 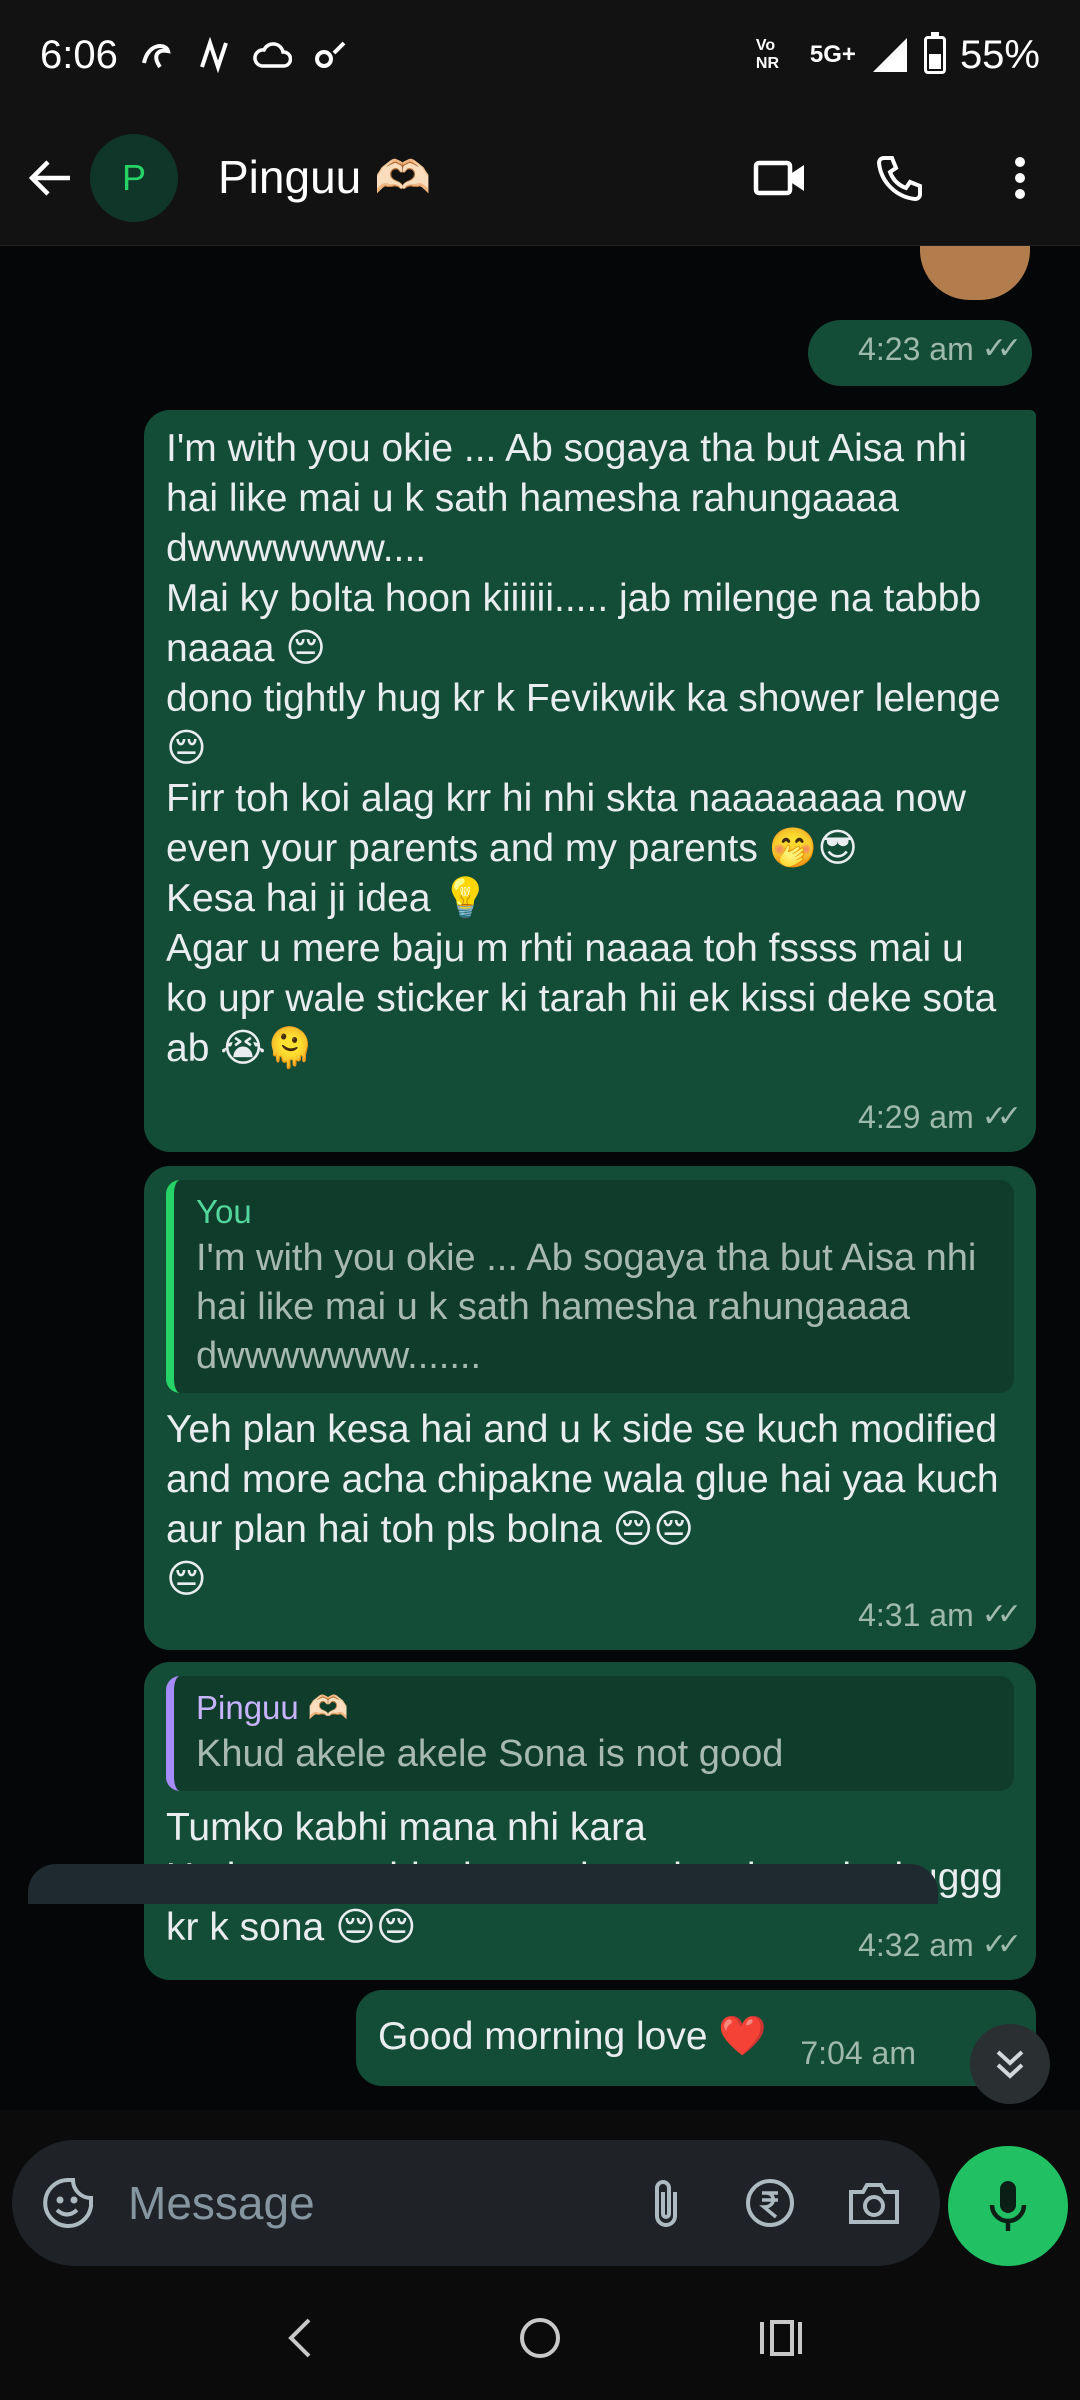 I want to click on nav-recents-button, so click(x=780, y=2338).